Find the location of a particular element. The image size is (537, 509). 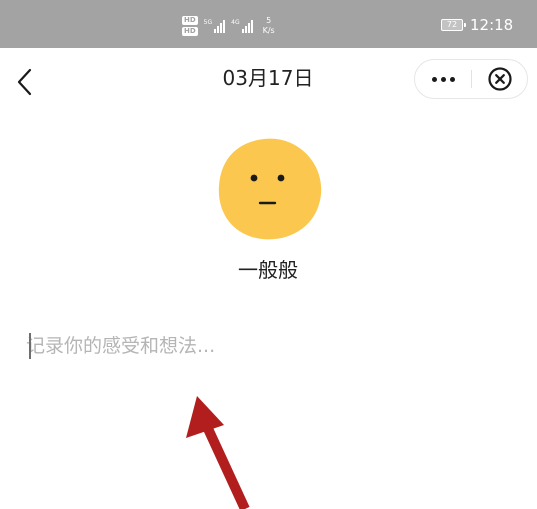

status-bar: HD HD 5G 4G 5 K/s 72 12:18 is located at coordinates (268, 24).